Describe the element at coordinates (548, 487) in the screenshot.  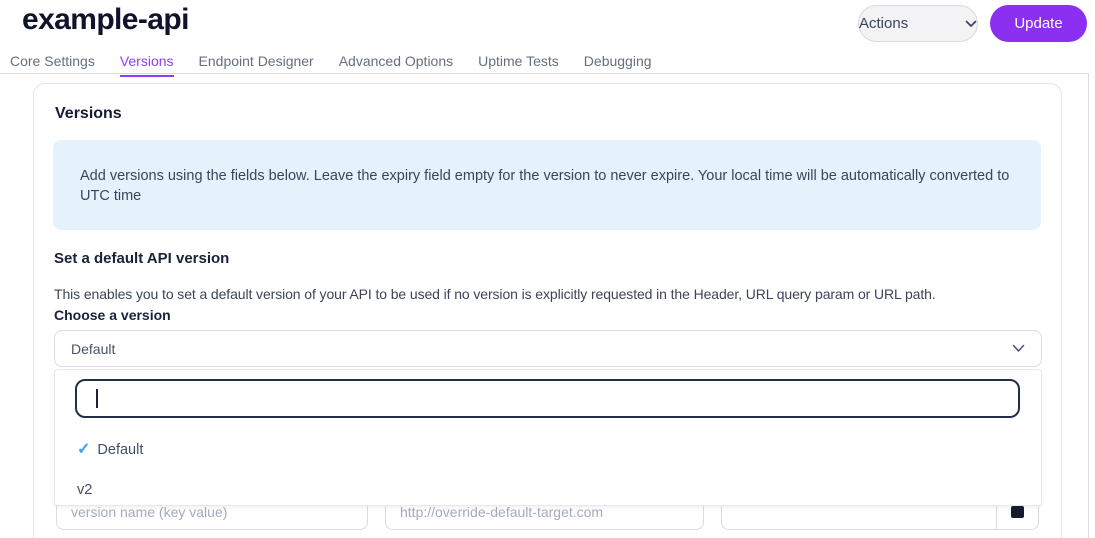
I see `dropdown-option-v2: v2` at that location.